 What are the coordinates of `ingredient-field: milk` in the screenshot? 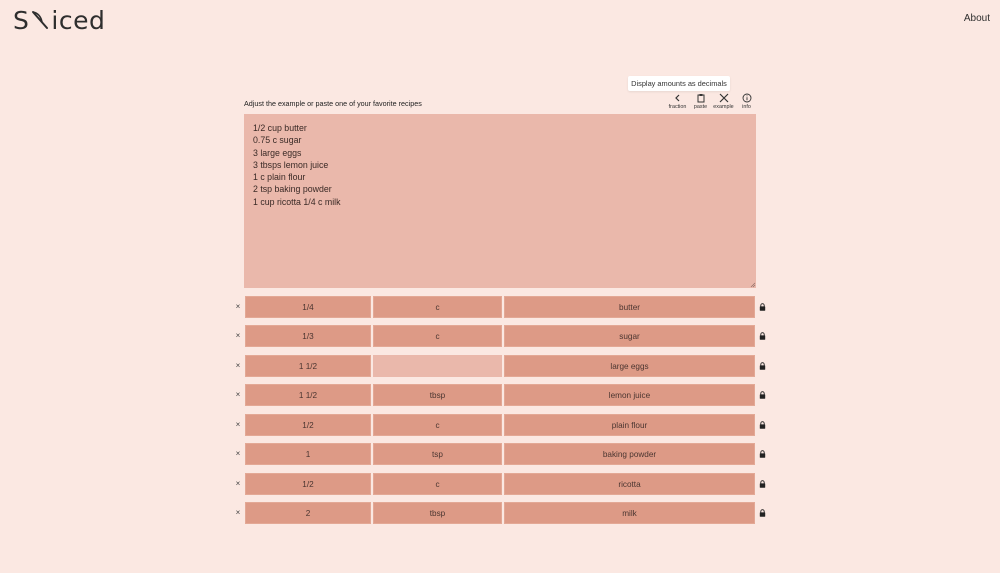 It's located at (629, 513).